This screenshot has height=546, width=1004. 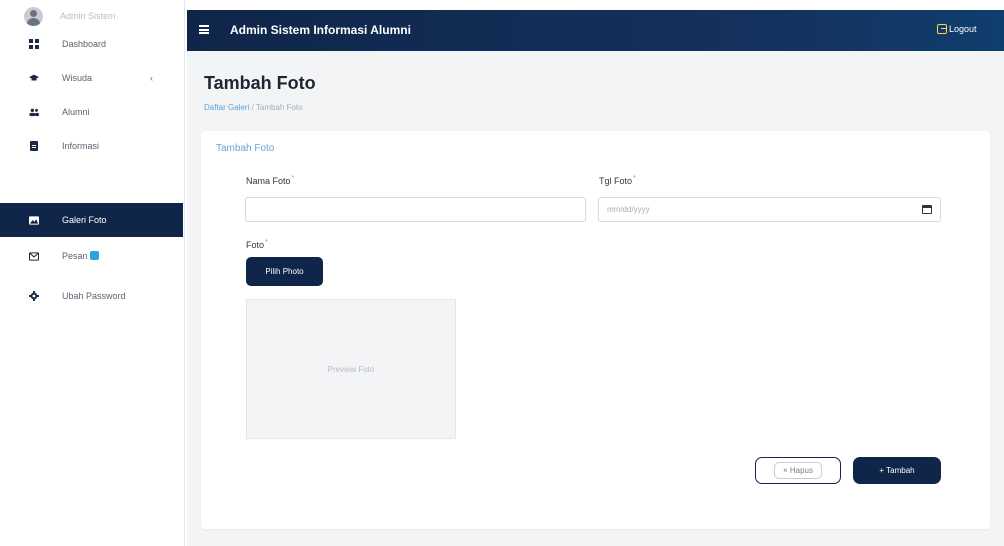 I want to click on graduation-cap-icon, so click(x=34, y=78).